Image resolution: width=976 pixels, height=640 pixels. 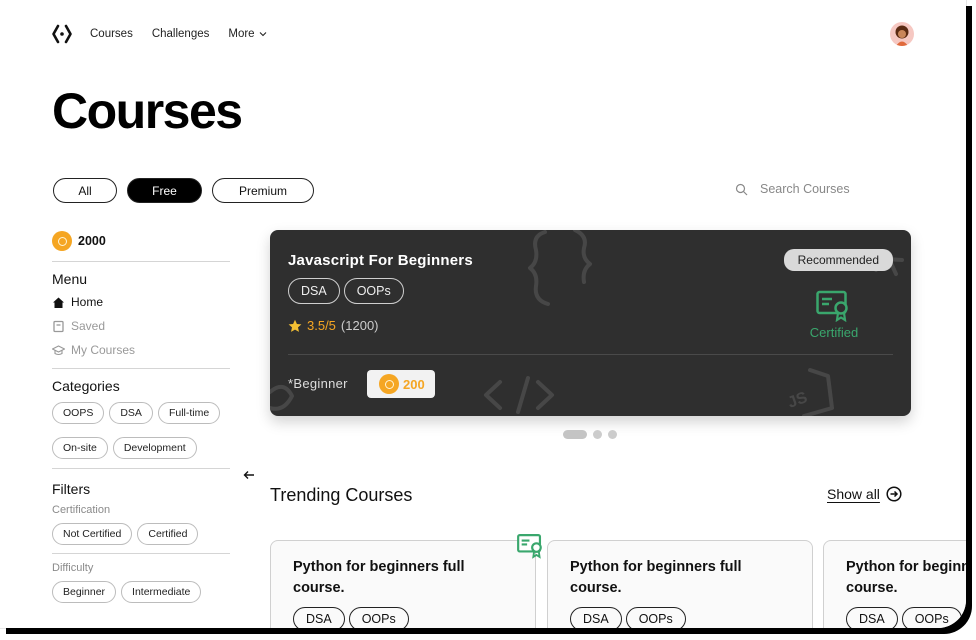 I want to click on rating-count: (1200), so click(x=359, y=325).